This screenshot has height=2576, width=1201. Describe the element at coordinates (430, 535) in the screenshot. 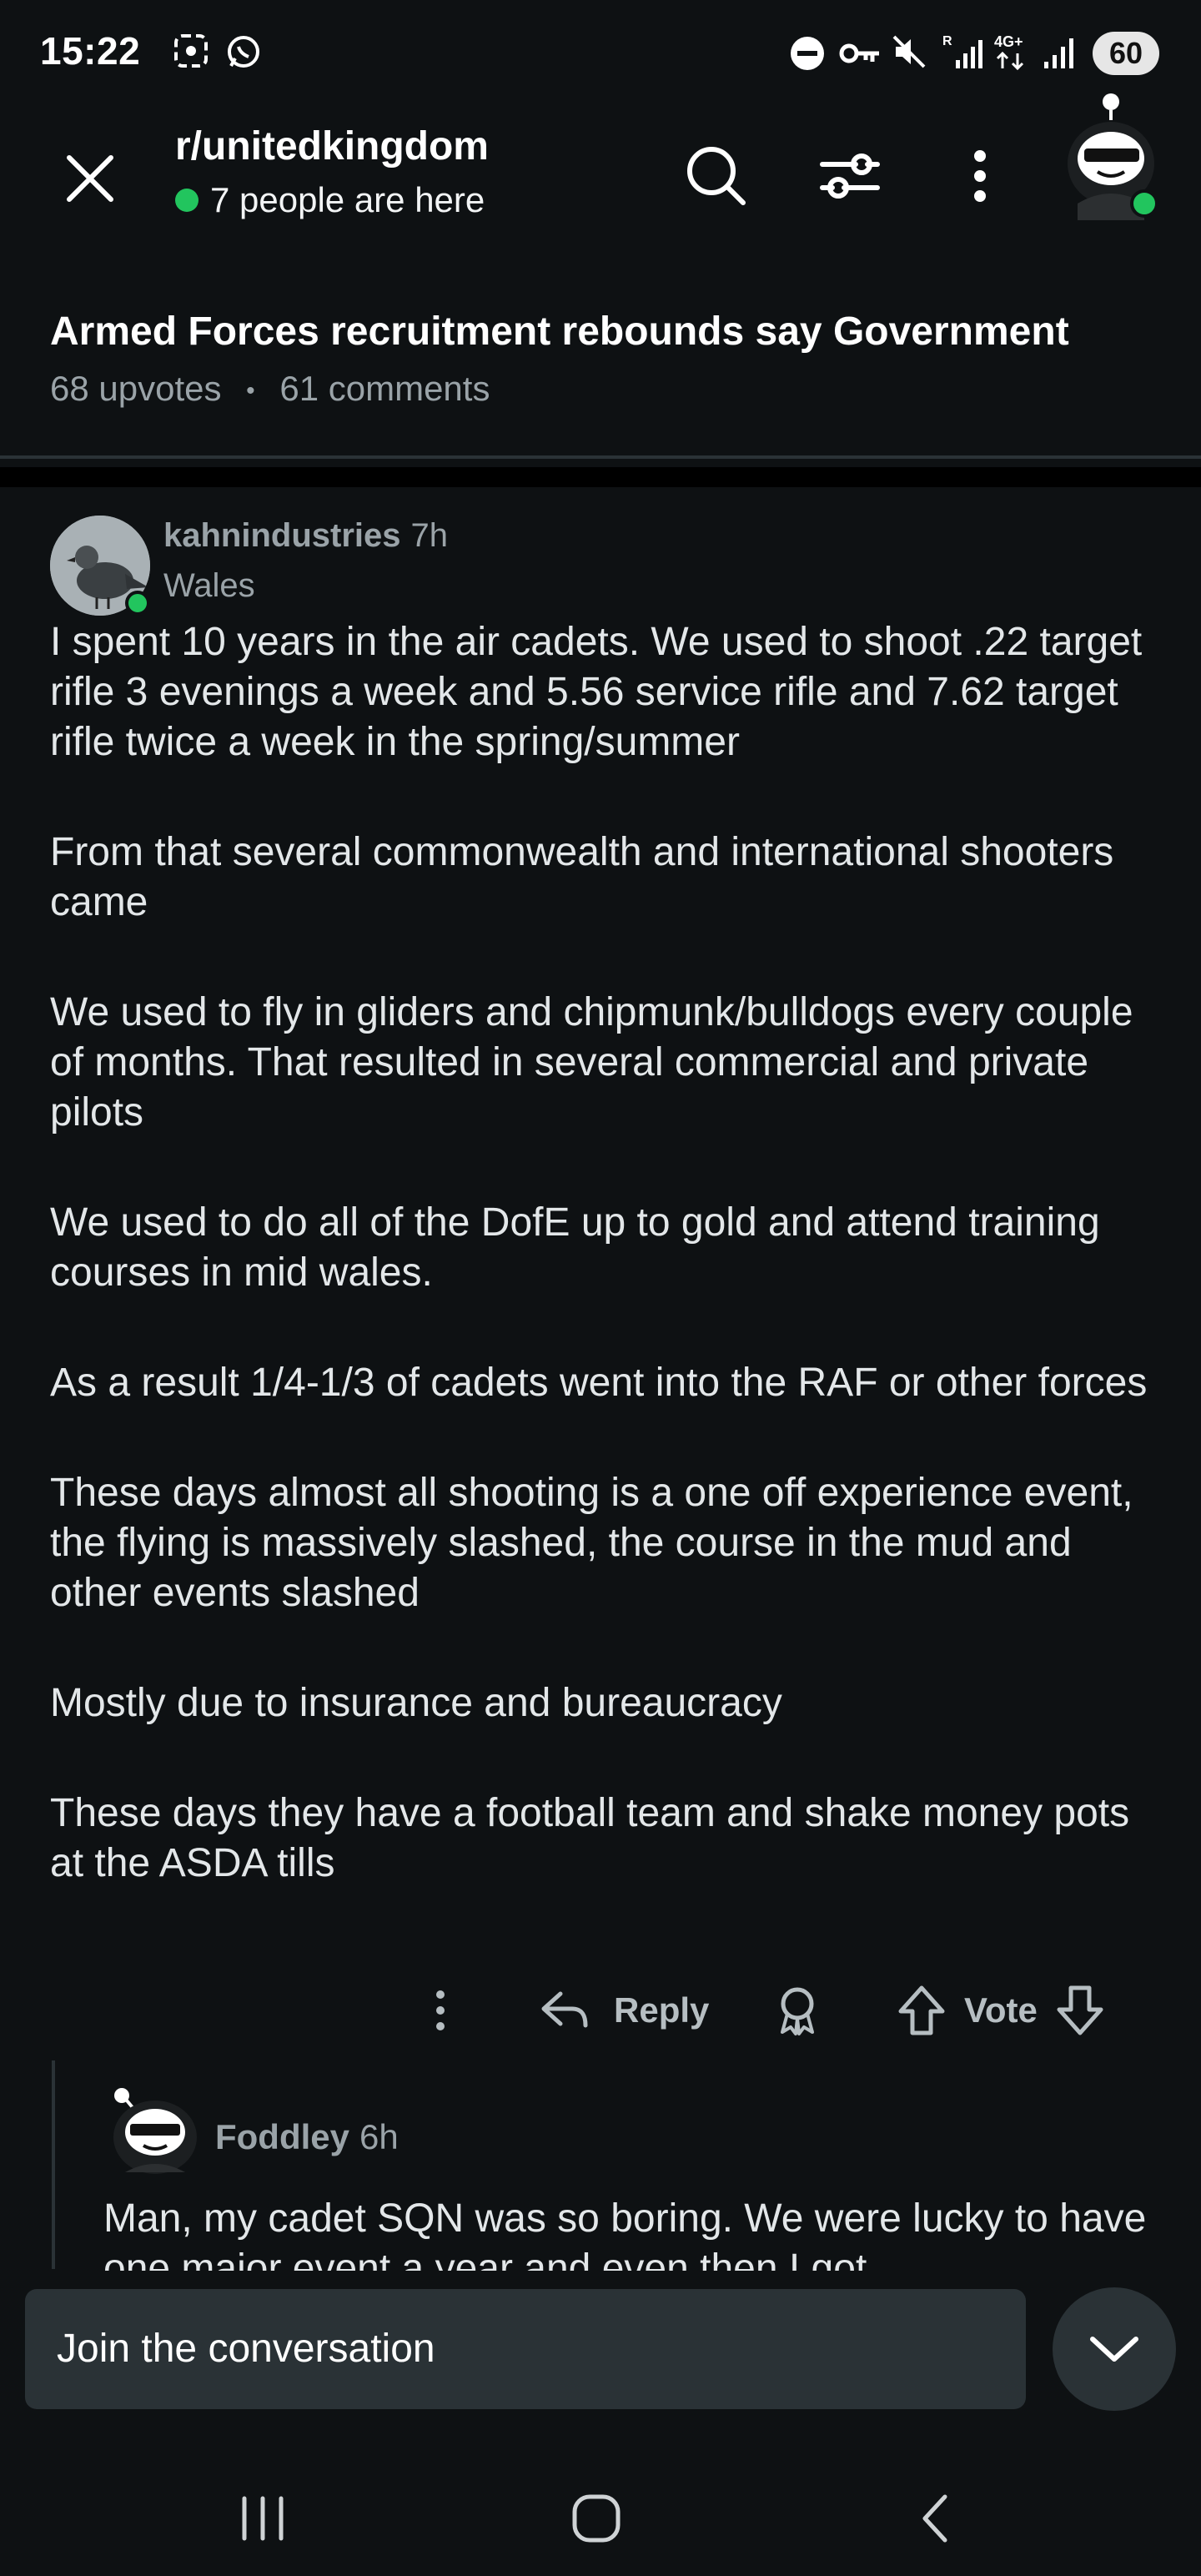

I see `comment-age: 7h` at that location.